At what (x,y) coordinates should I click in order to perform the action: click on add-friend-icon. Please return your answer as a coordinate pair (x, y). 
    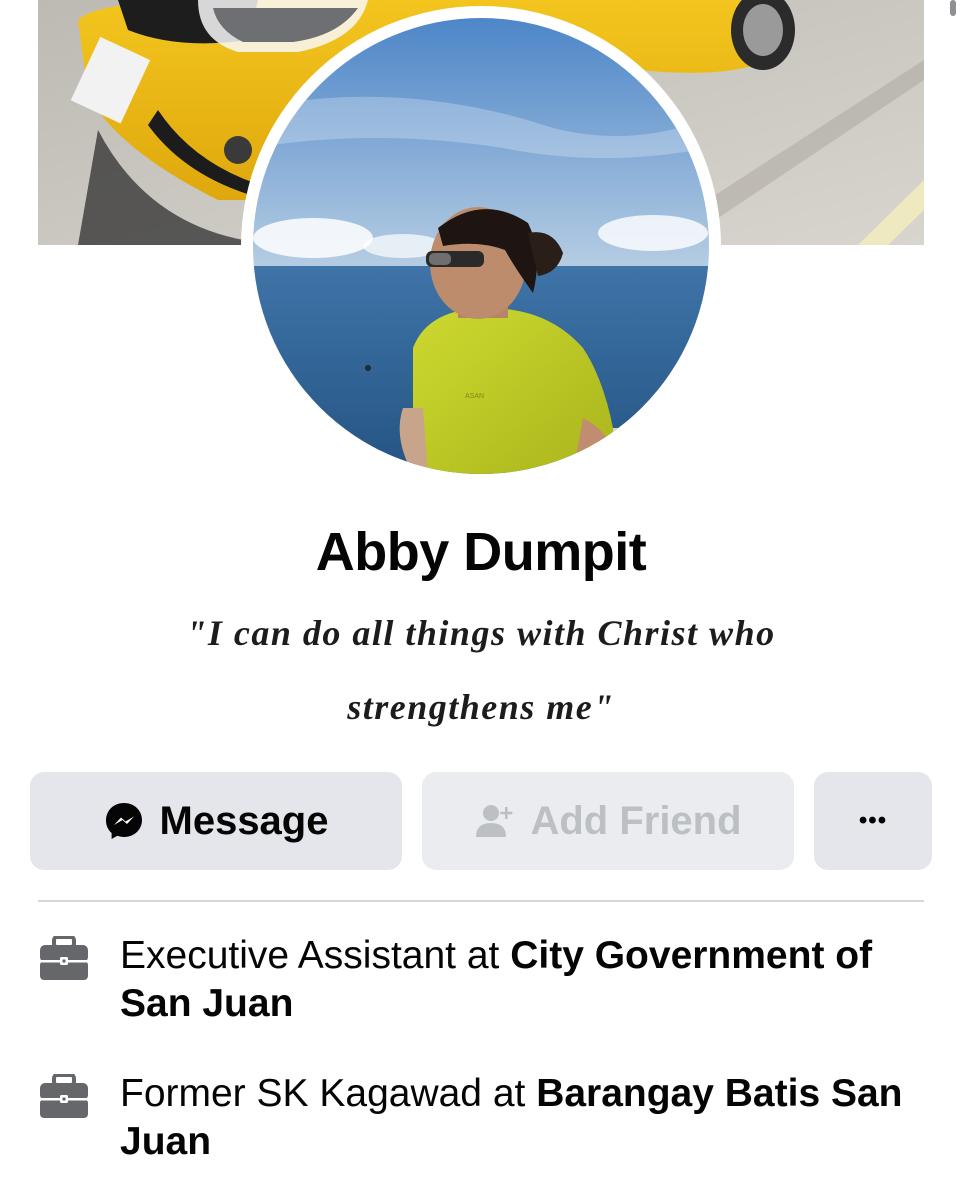
    Looking at the image, I should click on (494, 821).